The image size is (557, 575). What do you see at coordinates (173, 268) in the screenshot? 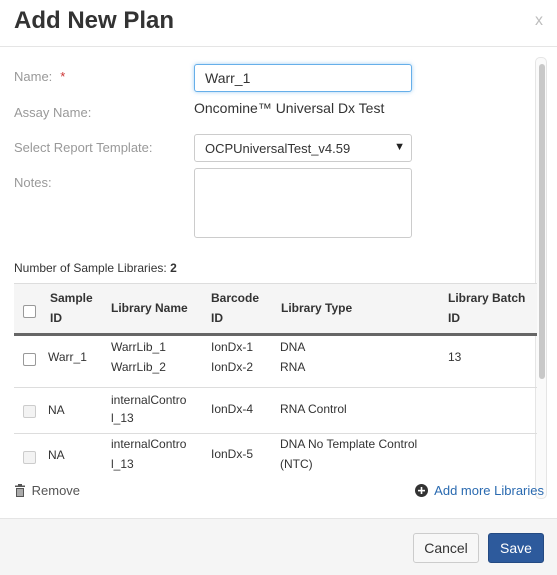
I see `library-count-value: 2` at bounding box center [173, 268].